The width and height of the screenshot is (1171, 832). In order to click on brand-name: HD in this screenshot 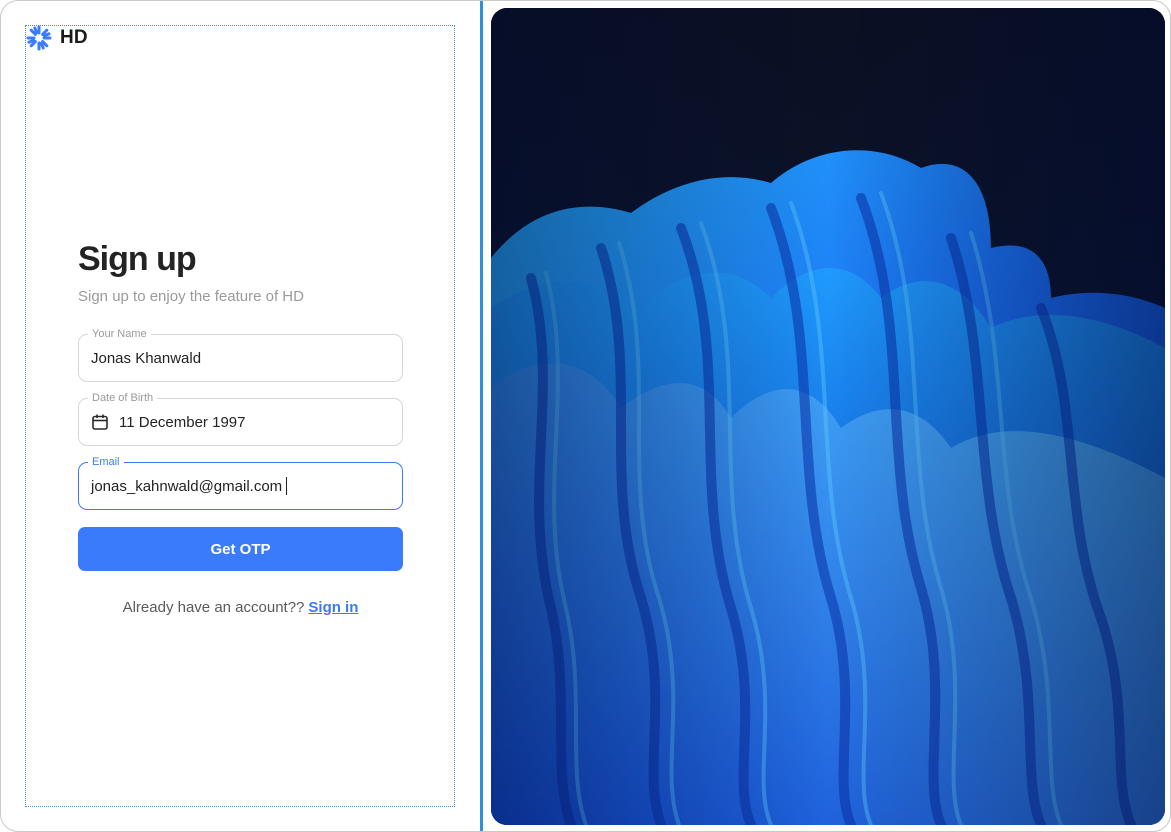, I will do `click(74, 37)`.